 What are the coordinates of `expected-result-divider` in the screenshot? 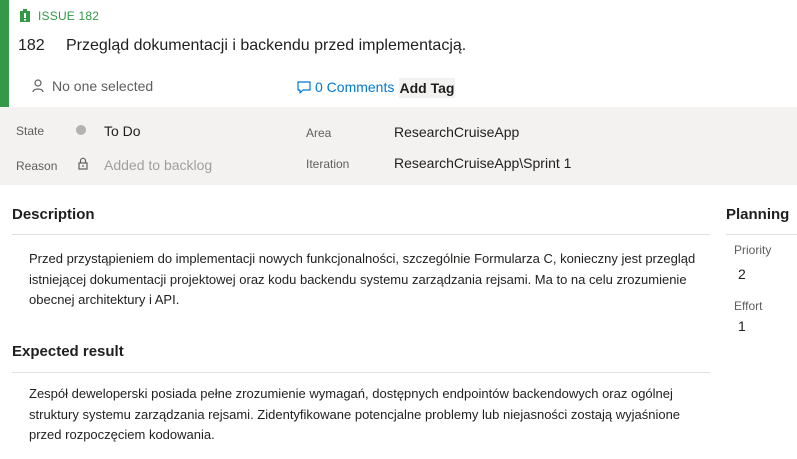 It's located at (361, 372).